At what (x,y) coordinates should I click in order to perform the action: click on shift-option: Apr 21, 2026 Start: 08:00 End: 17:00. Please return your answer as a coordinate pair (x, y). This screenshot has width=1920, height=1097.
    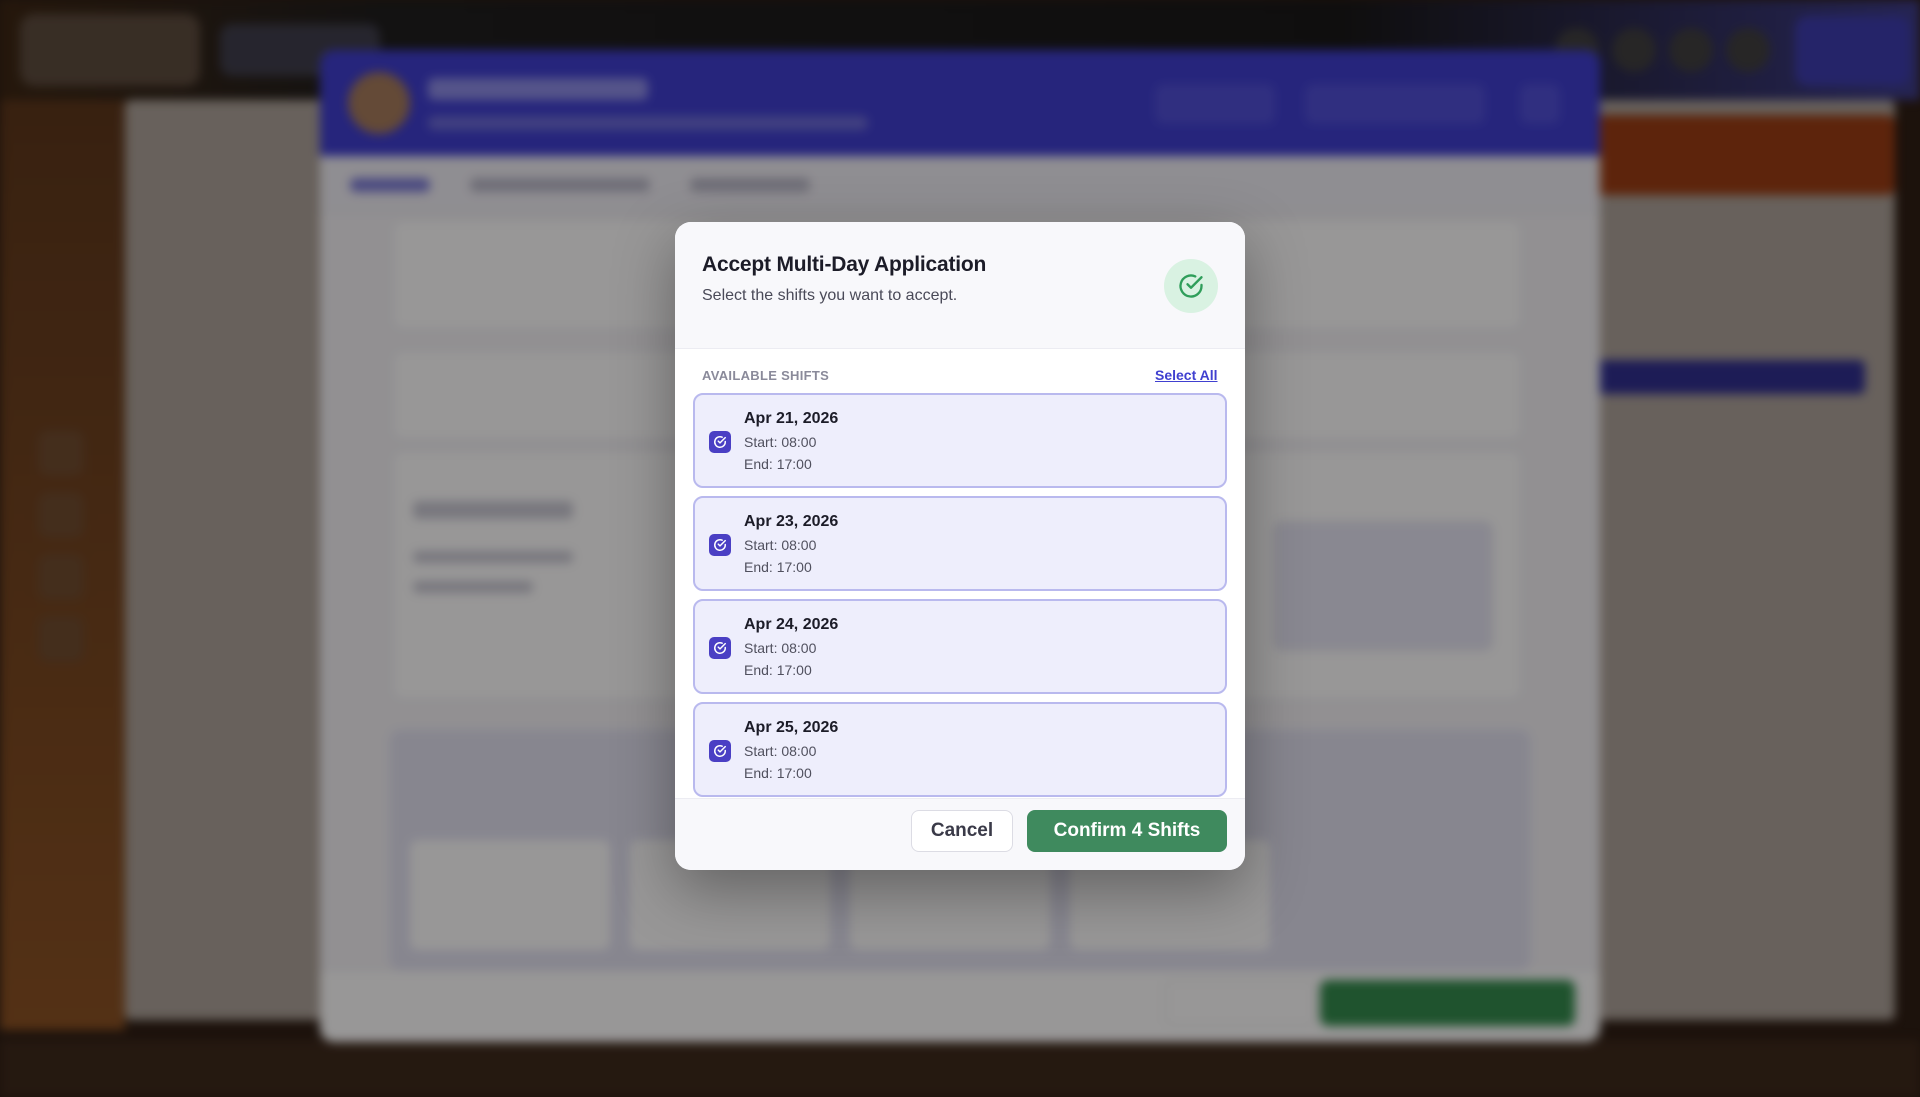
    Looking at the image, I should click on (960, 440).